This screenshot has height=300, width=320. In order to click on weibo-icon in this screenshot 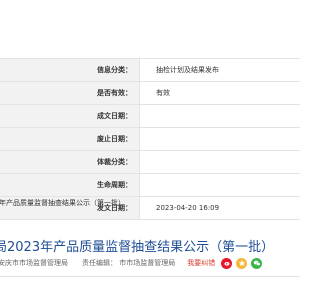, I will do `click(227, 263)`.